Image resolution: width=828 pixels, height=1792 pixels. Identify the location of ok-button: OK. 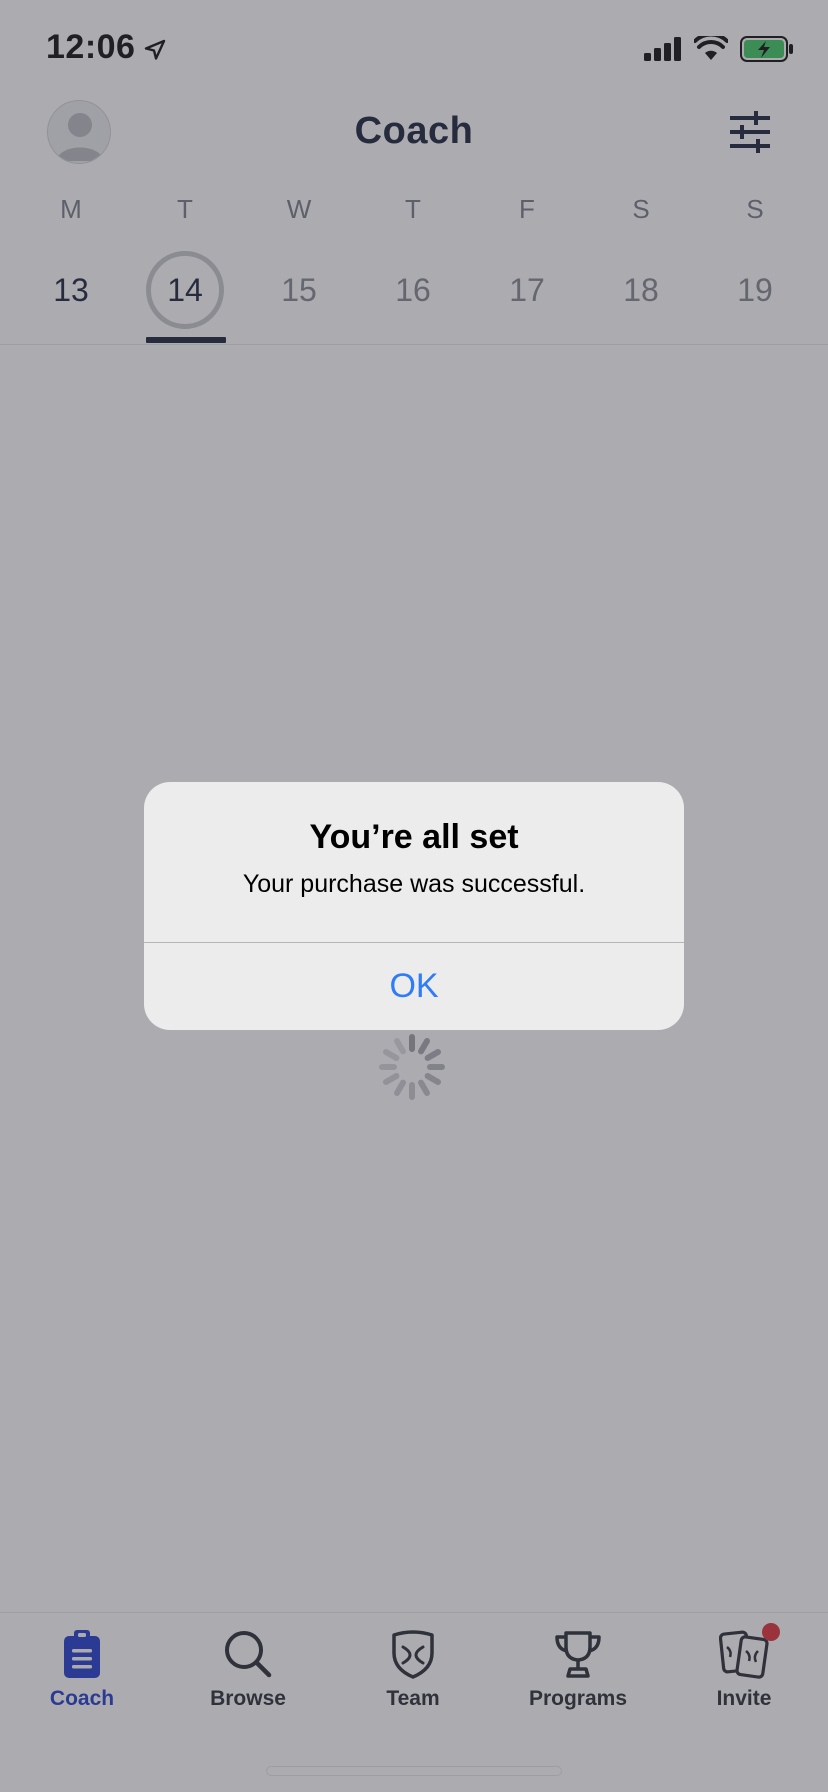
(414, 986).